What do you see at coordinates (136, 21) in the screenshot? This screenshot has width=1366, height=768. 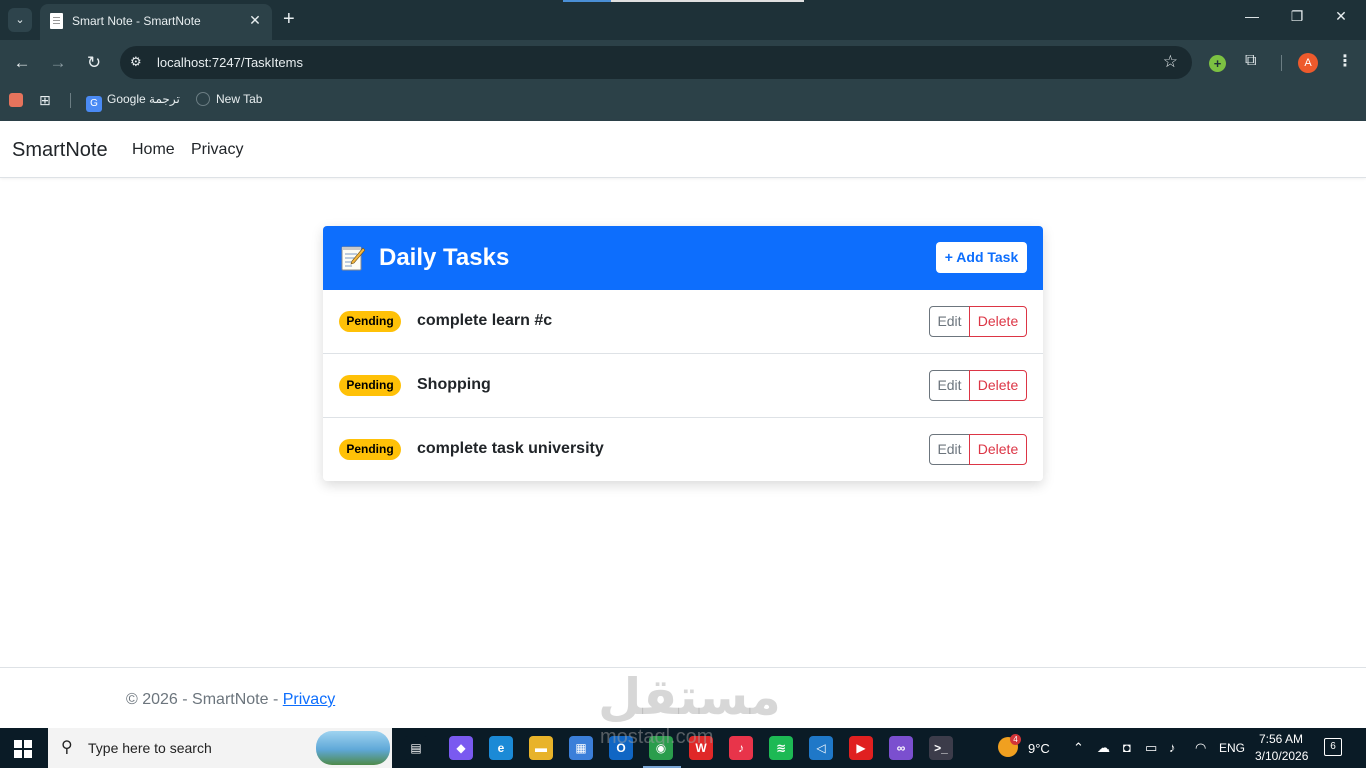 I see `tab-title: Smart Note - SmartNote` at bounding box center [136, 21].